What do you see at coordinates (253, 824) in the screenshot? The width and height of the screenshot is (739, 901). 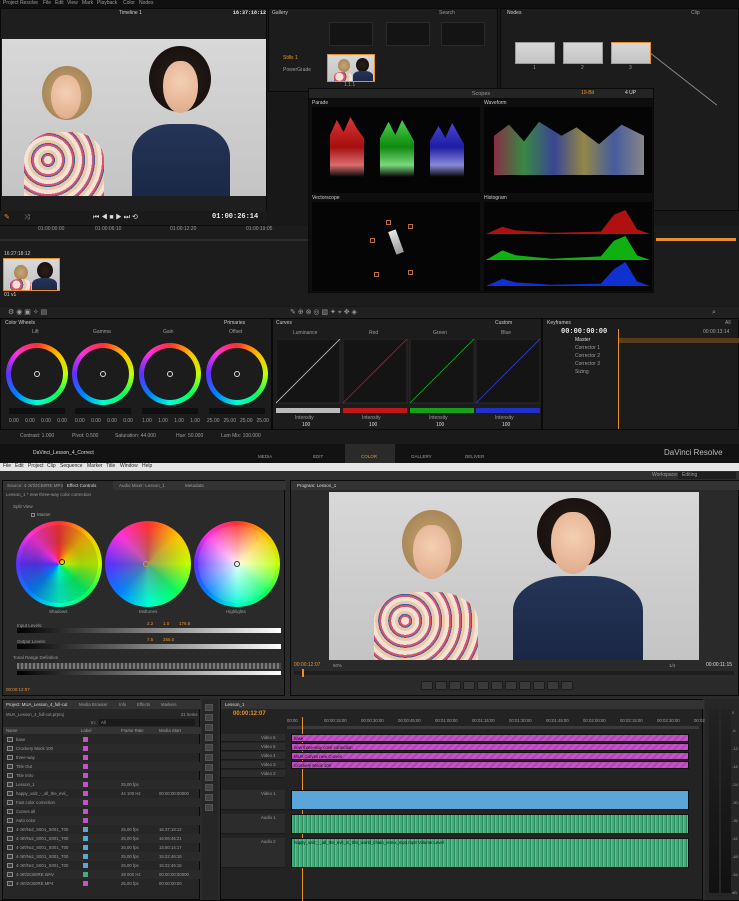 I see `track-header: Audio 1` at bounding box center [253, 824].